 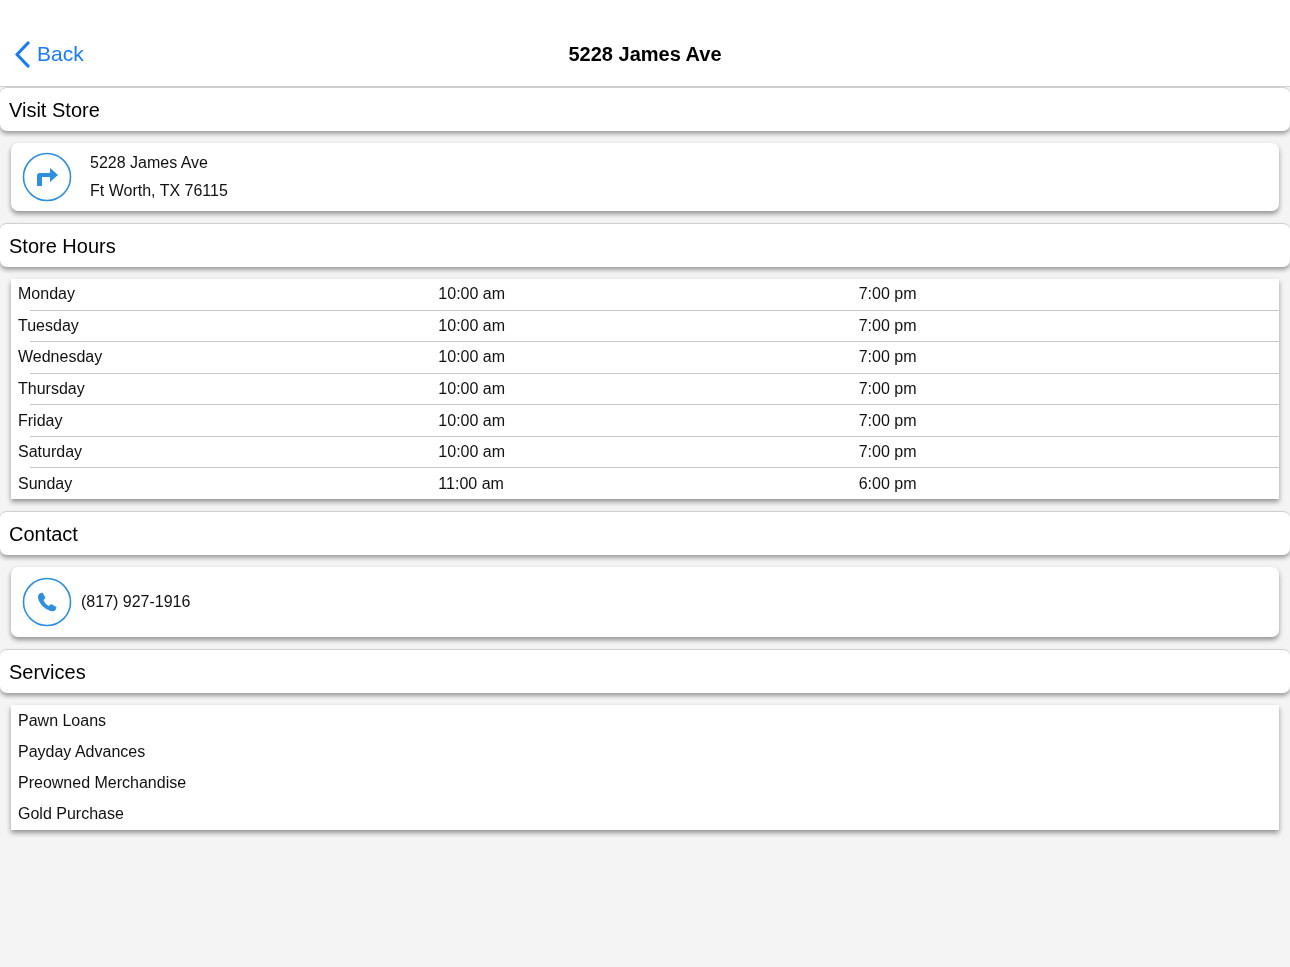 I want to click on day-cell-text: Monday, so click(x=46, y=294).